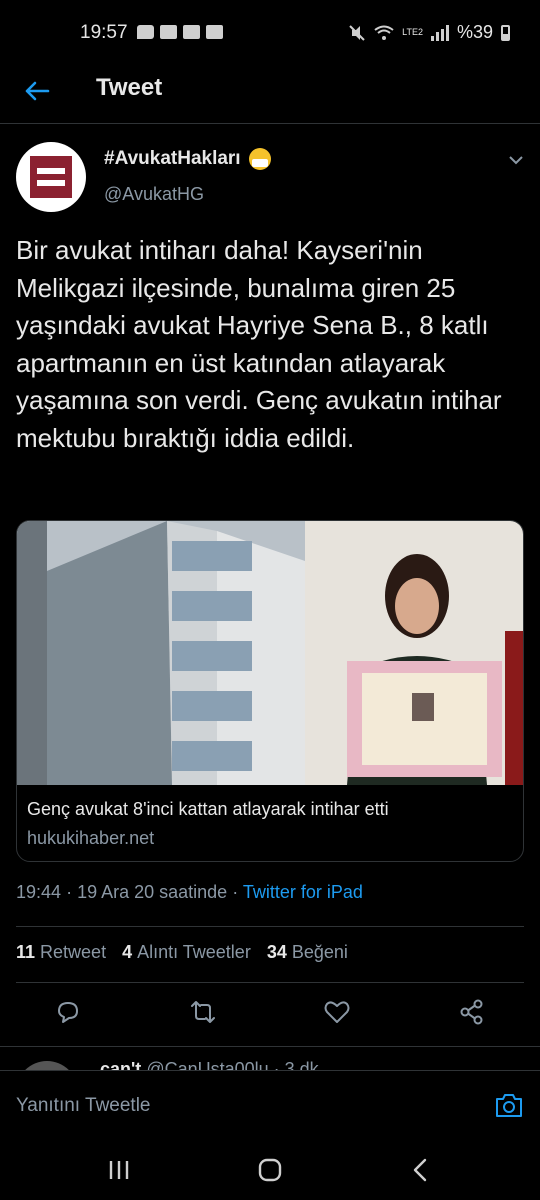  I want to click on card-domain: hukukihaber.net, so click(91, 838).